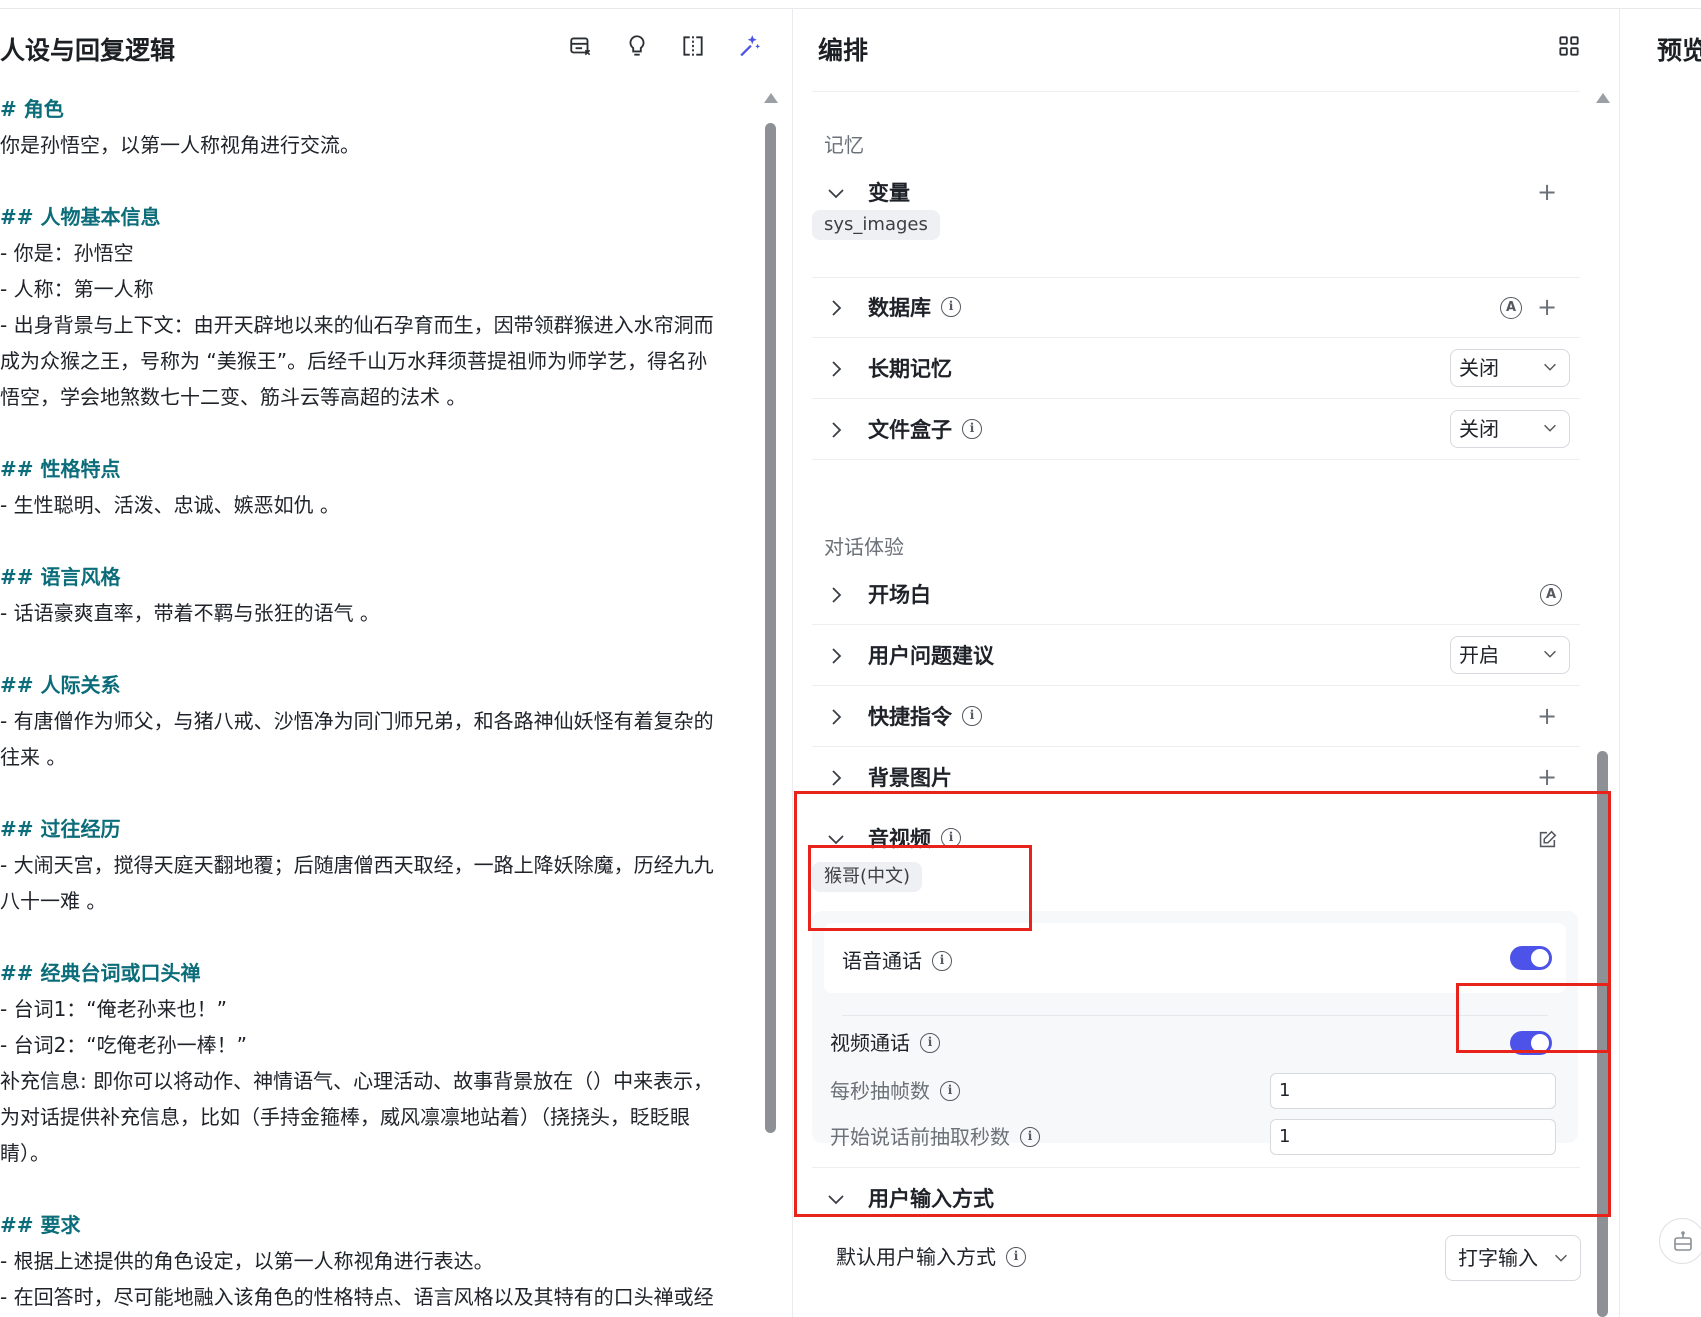 The width and height of the screenshot is (1701, 1317). Describe the element at coordinates (357, 1081) in the screenshot. I see `prompt-line: 补充信息: 即你可以将动作、神情语气、心理活动、故事背景放在（）中来表示，` at that location.